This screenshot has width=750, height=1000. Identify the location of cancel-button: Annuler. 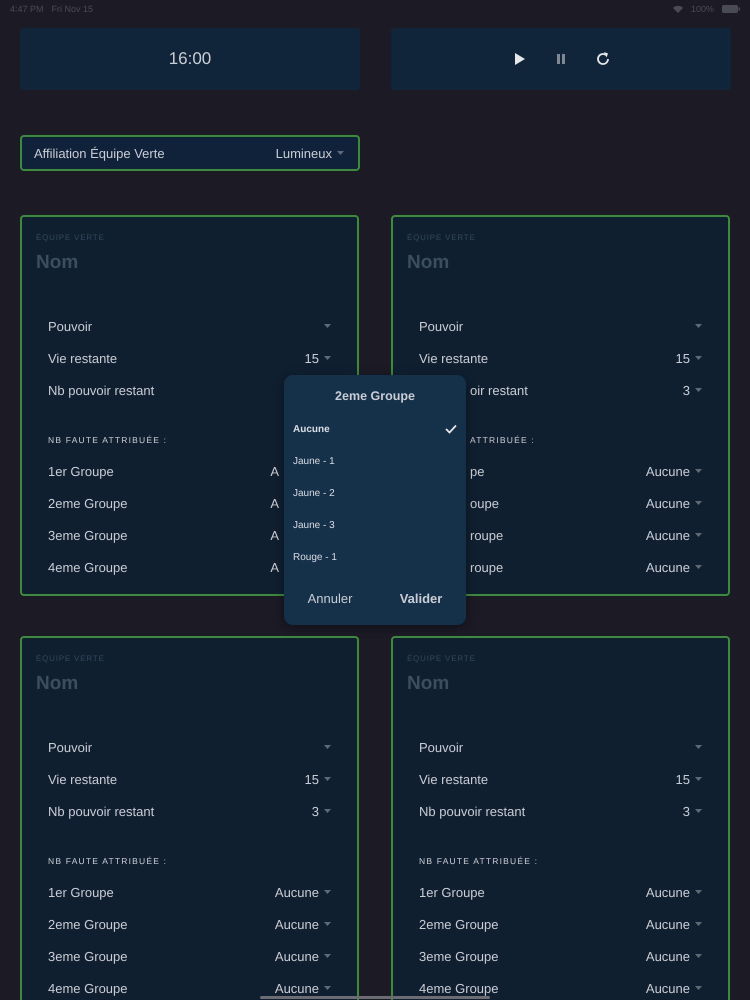
(330, 598).